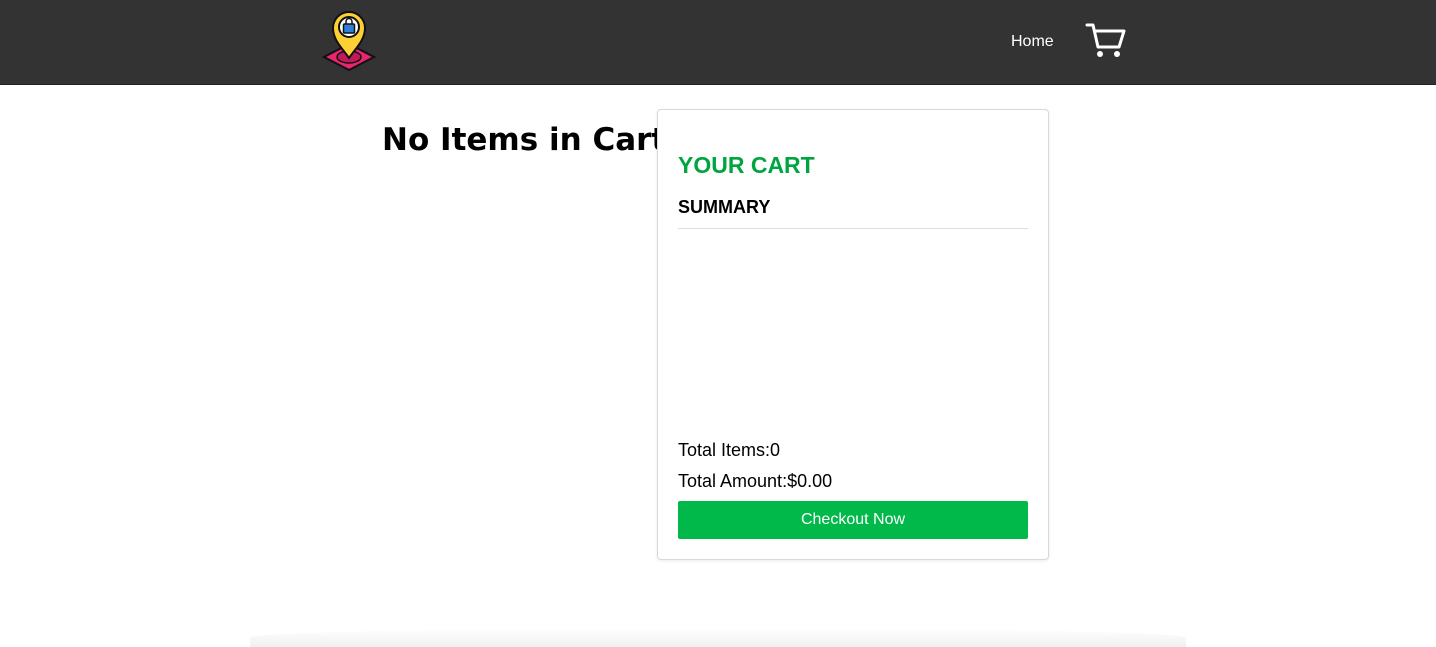 The width and height of the screenshot is (1436, 647). Describe the element at coordinates (724, 450) in the screenshot. I see `total-items-label: Total Items:` at that location.